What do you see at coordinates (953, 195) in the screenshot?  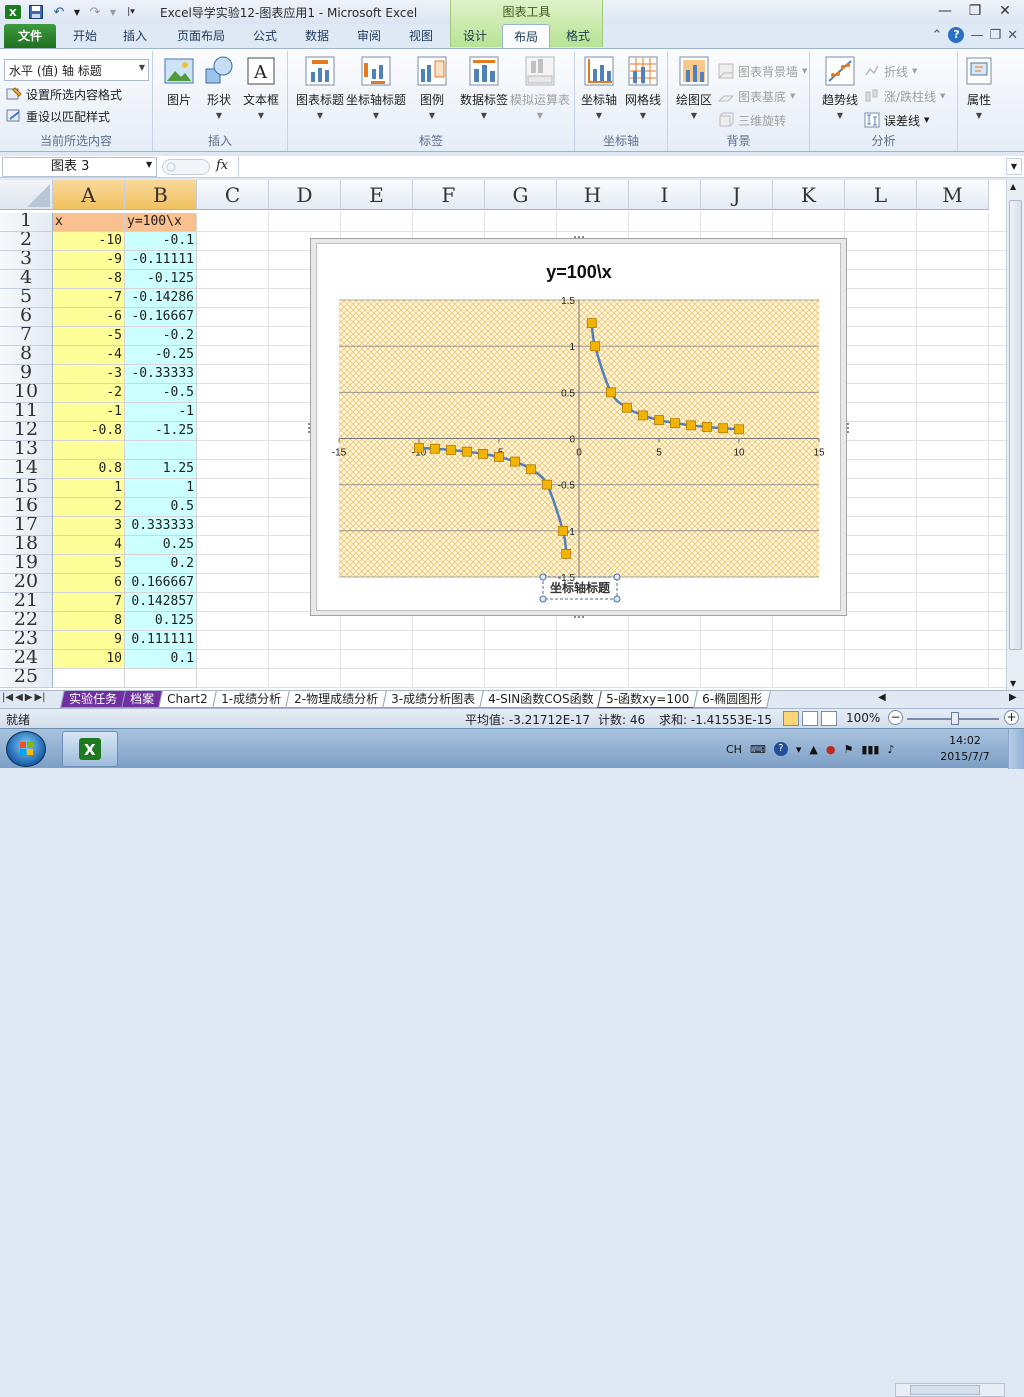 I see `column-header: M` at bounding box center [953, 195].